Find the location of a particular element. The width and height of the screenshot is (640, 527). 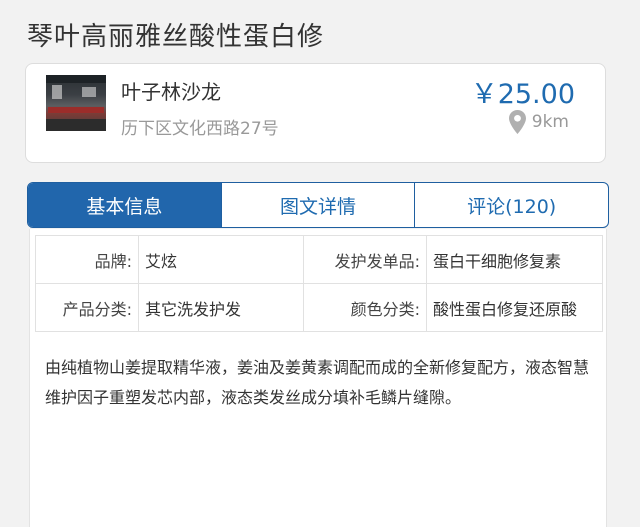

table-row: 品牌: 艾炫 发护发单品: 蛋白干细胞修复素 is located at coordinates (319, 259).